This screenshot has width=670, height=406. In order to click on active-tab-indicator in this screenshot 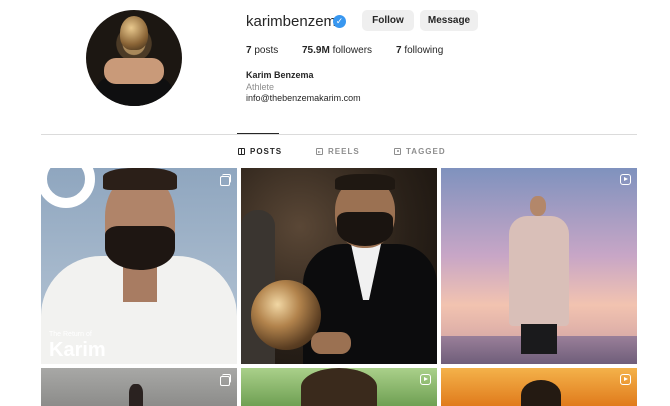, I will do `click(258, 133)`.